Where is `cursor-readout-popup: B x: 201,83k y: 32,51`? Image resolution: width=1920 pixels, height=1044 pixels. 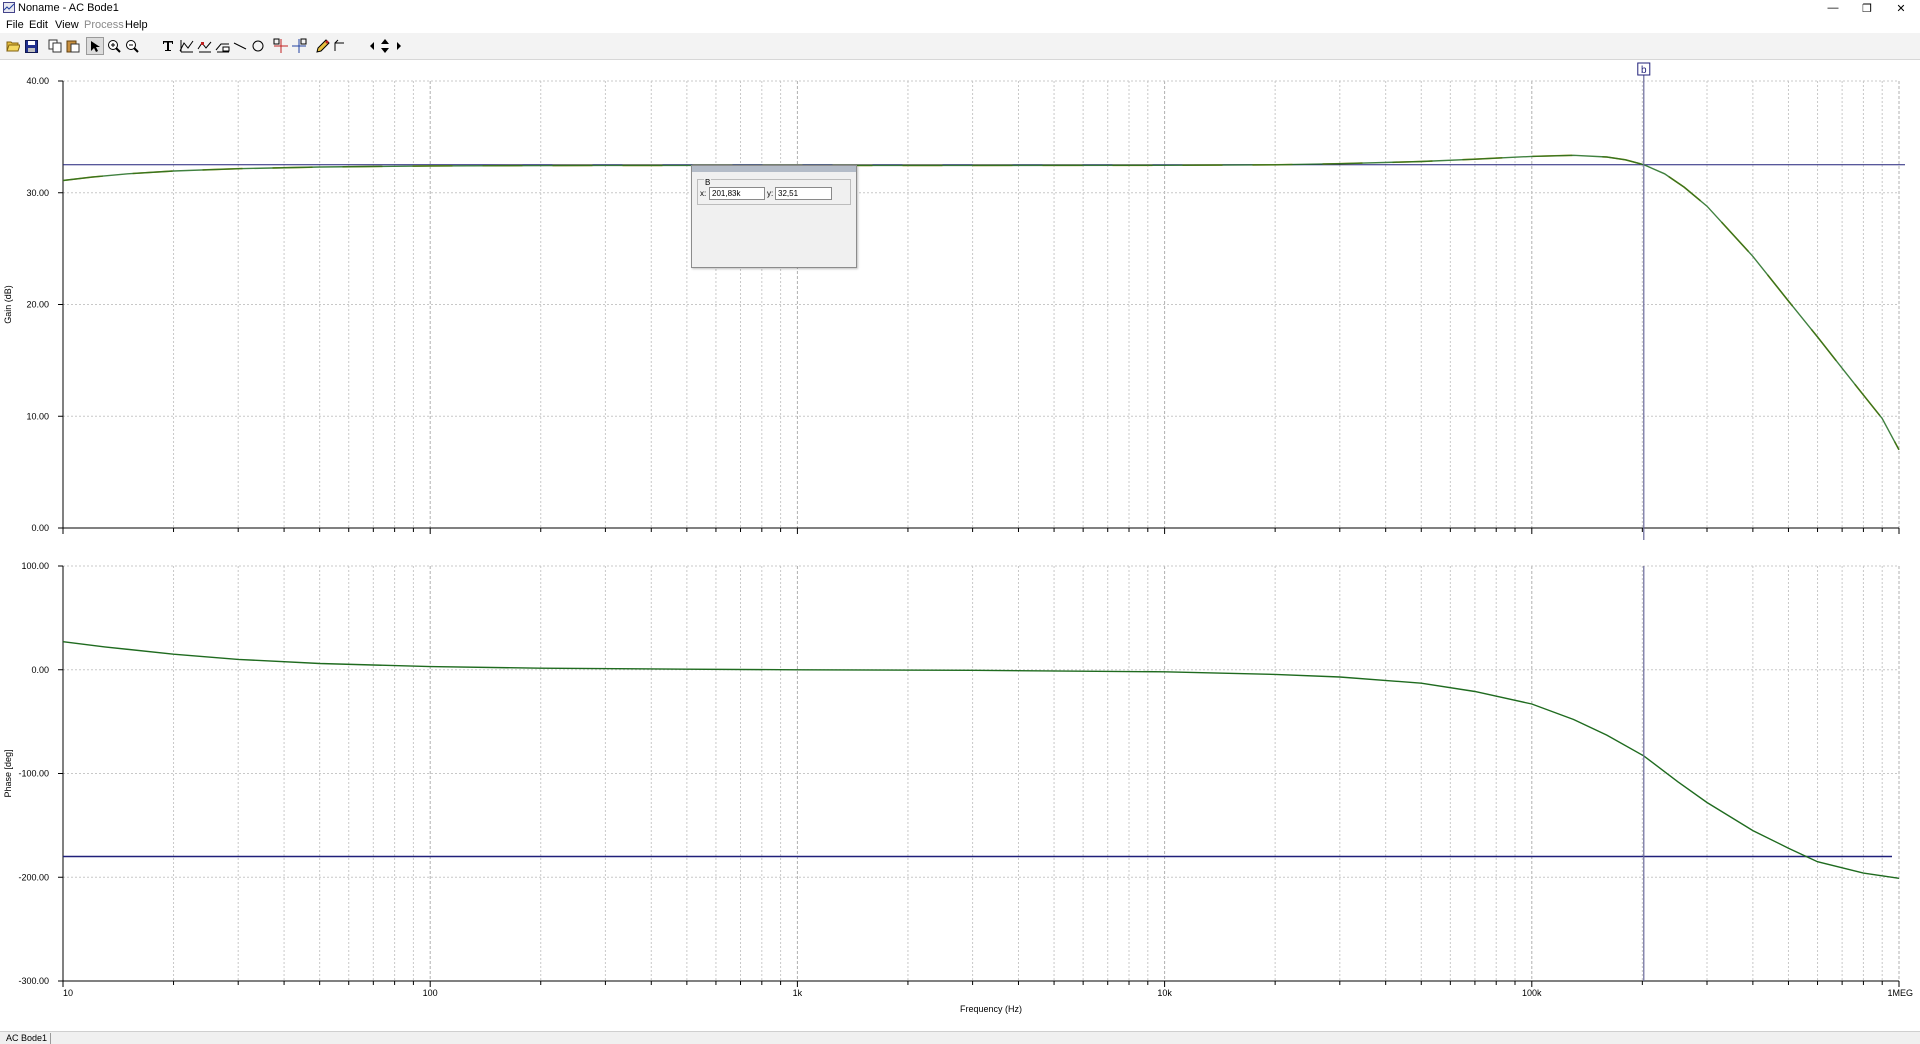 cursor-readout-popup: B x: 201,83k y: 32,51 is located at coordinates (774, 216).